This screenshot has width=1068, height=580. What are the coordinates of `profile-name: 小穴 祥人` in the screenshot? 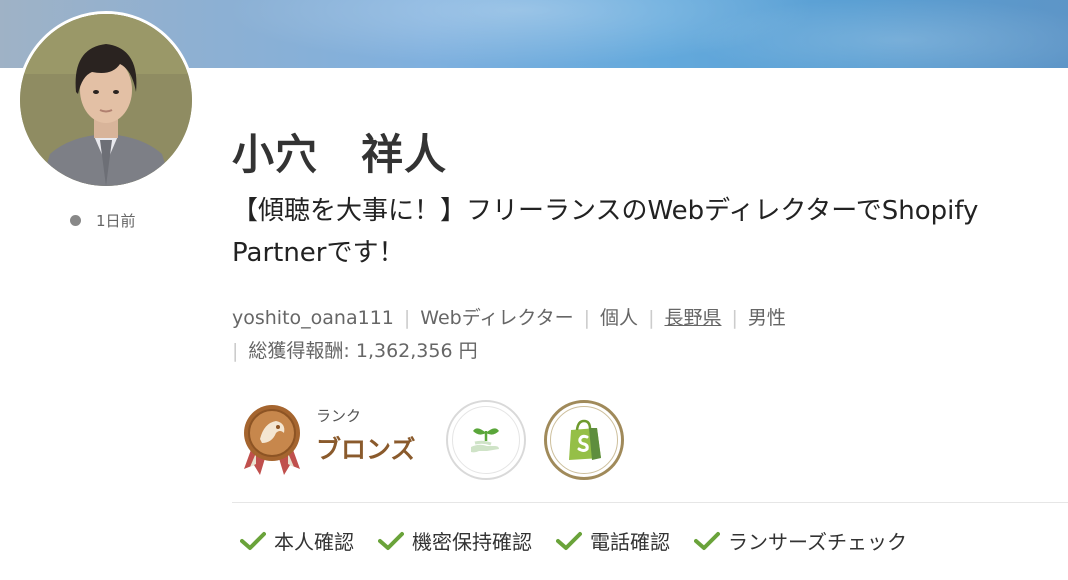 It's located at (340, 154).